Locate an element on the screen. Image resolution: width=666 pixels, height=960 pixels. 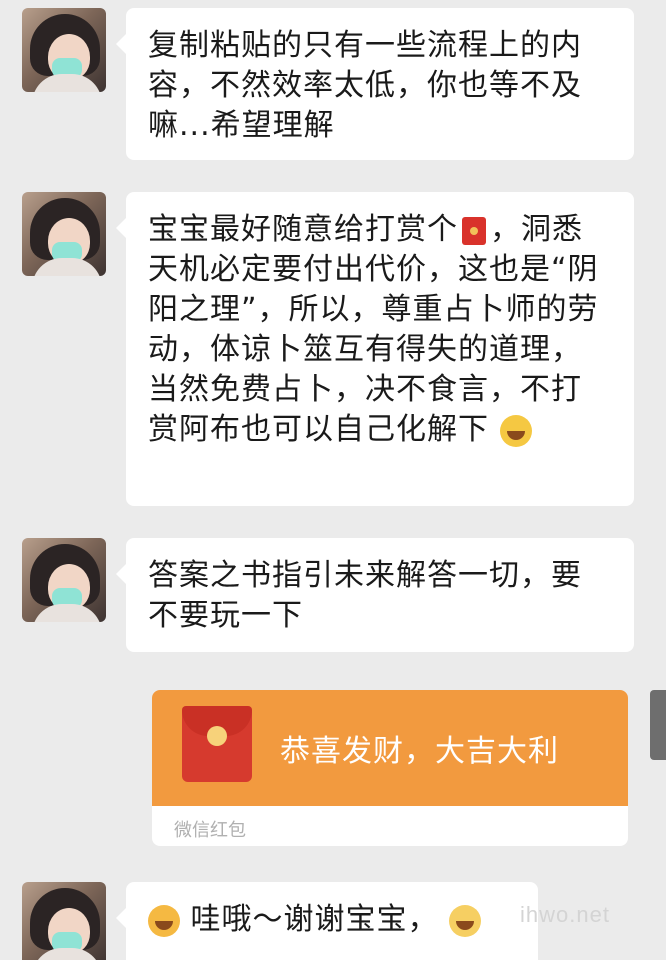
laugh-emoji-icon is located at coordinates (465, 920).